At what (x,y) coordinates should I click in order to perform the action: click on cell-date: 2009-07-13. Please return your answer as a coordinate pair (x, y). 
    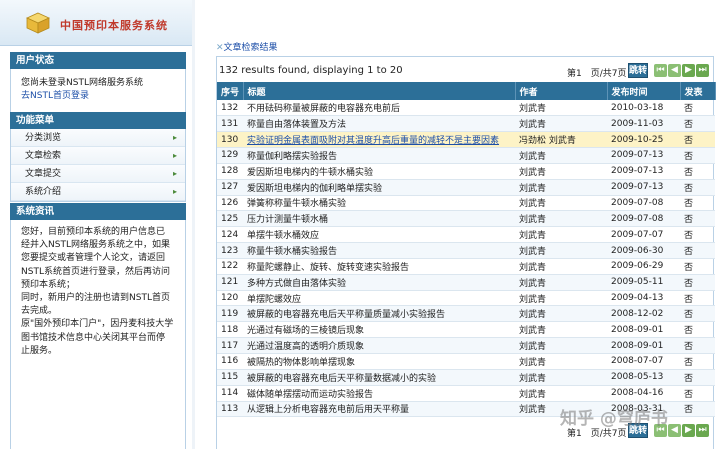
    Looking at the image, I should click on (643, 187).